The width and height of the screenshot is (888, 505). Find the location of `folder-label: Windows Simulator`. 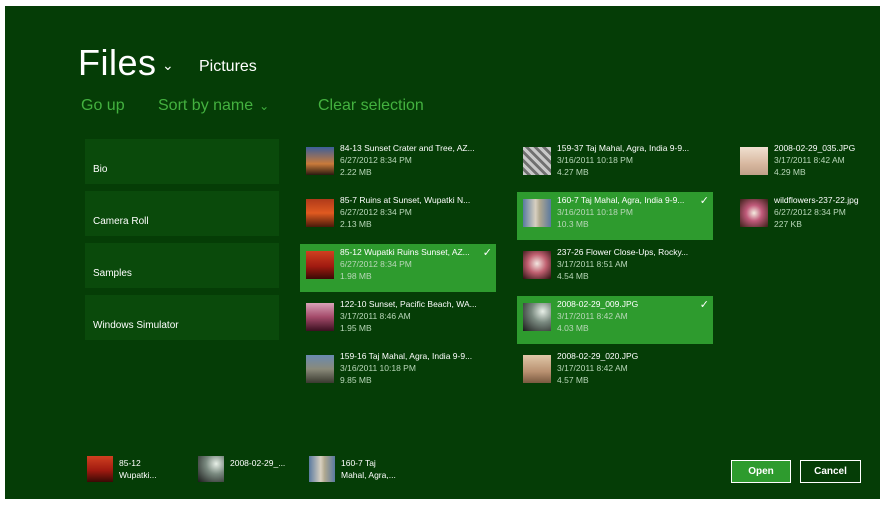

folder-label: Windows Simulator is located at coordinates (136, 325).